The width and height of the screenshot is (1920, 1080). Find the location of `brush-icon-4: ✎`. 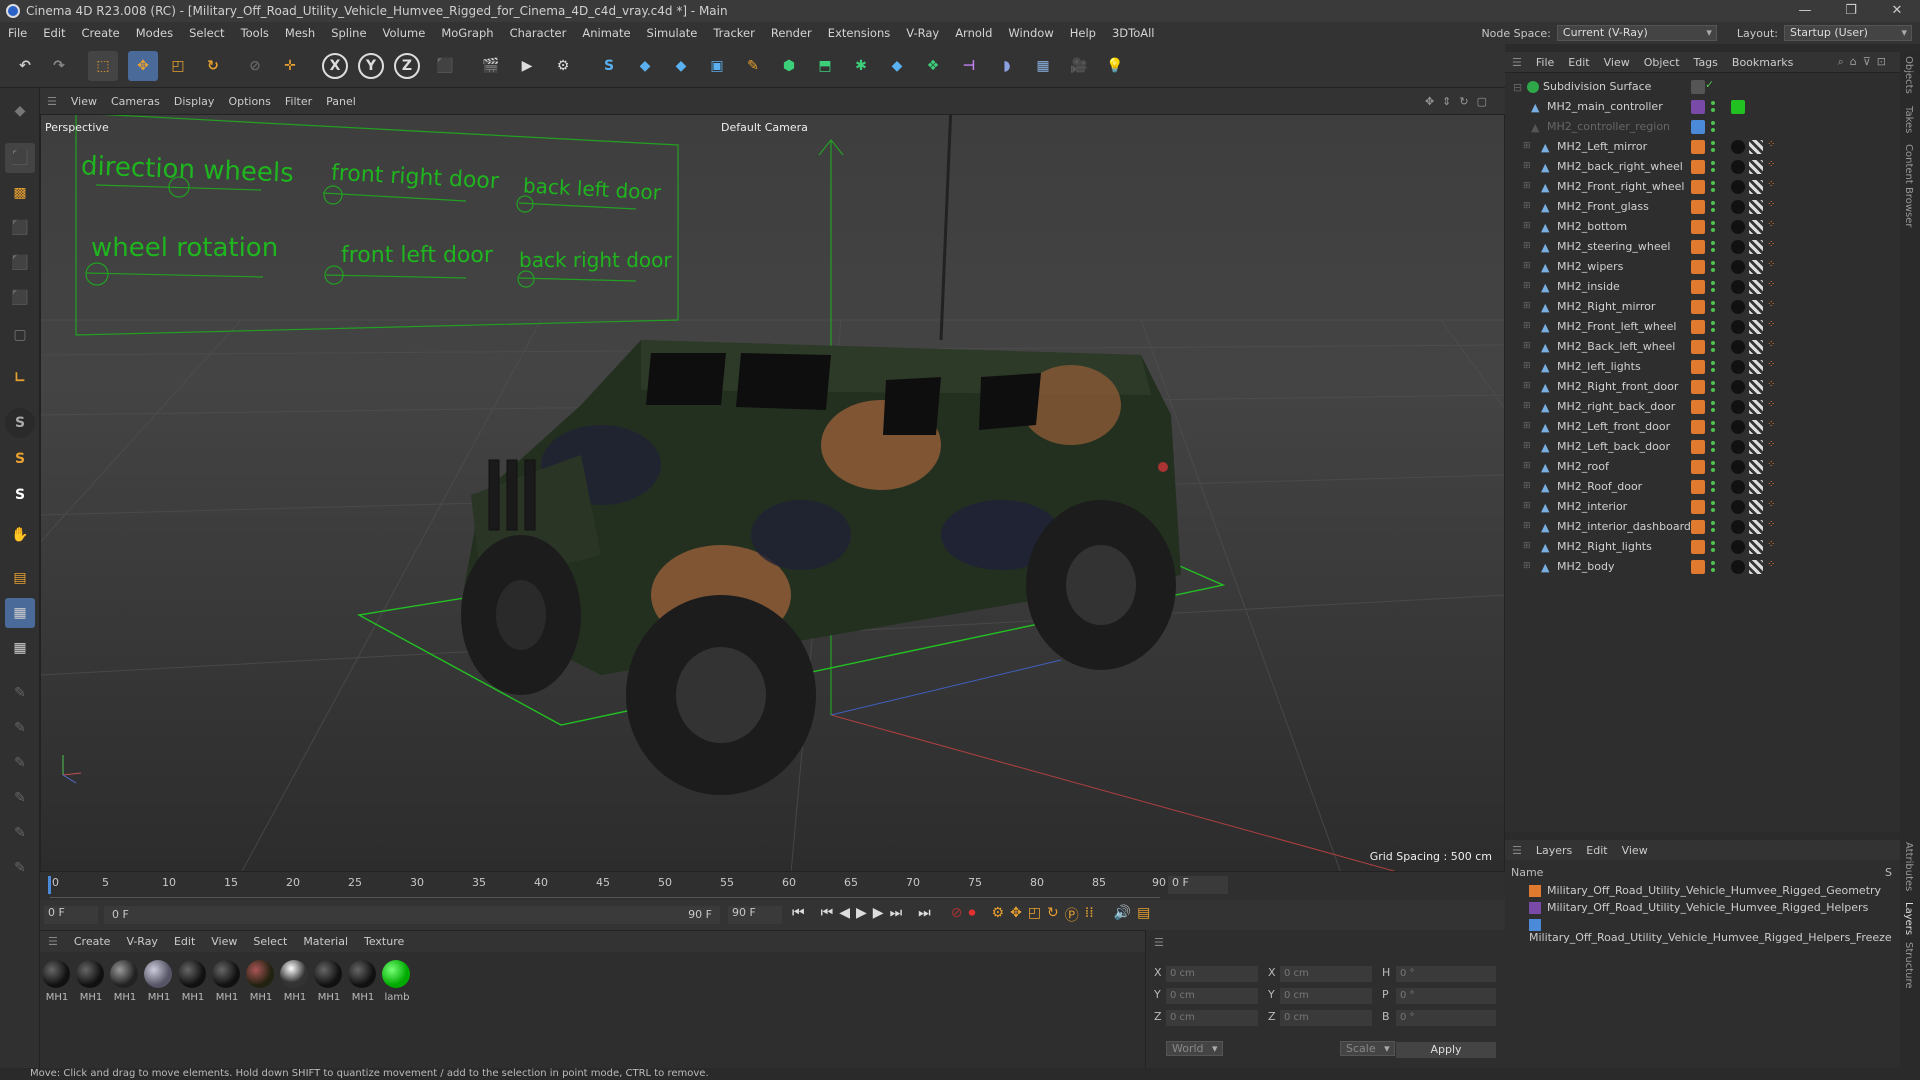

brush-icon-4: ✎ is located at coordinates (20, 798).